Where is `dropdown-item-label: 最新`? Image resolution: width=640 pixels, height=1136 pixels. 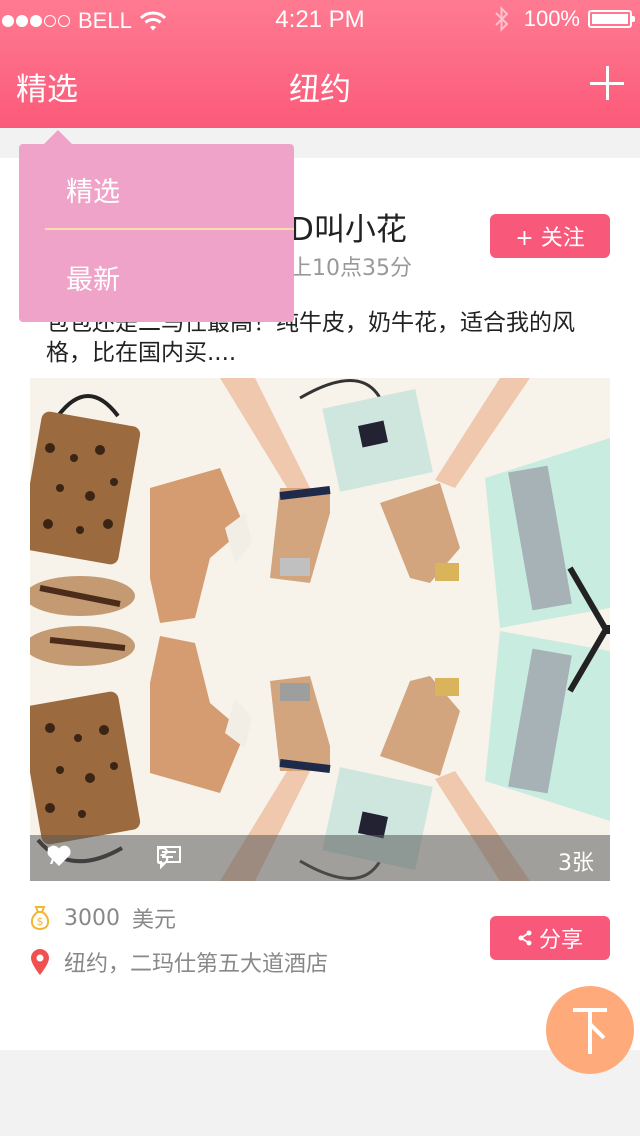 dropdown-item-label: 最新 is located at coordinates (93, 280).